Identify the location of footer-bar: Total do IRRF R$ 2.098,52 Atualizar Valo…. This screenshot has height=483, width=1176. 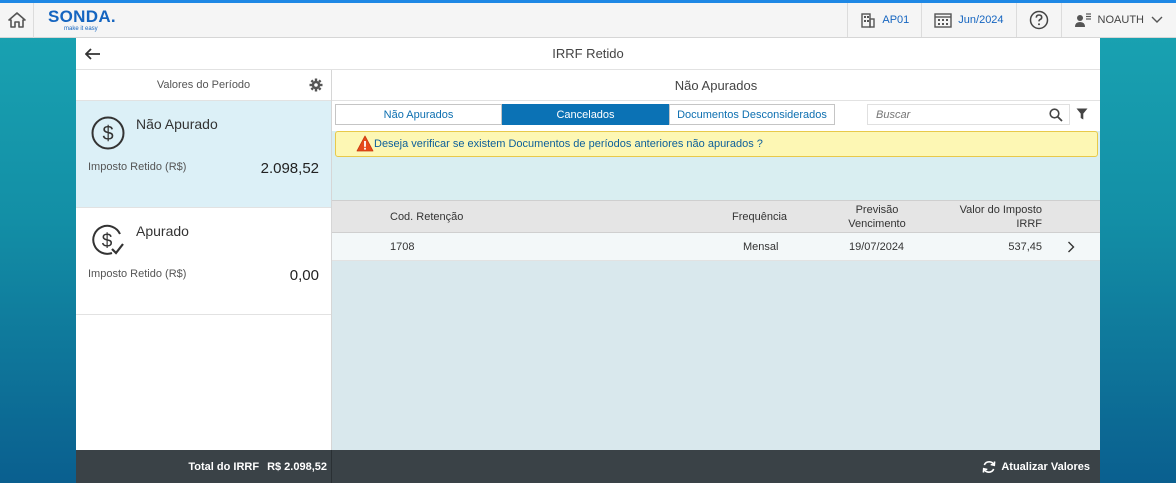
(588, 466).